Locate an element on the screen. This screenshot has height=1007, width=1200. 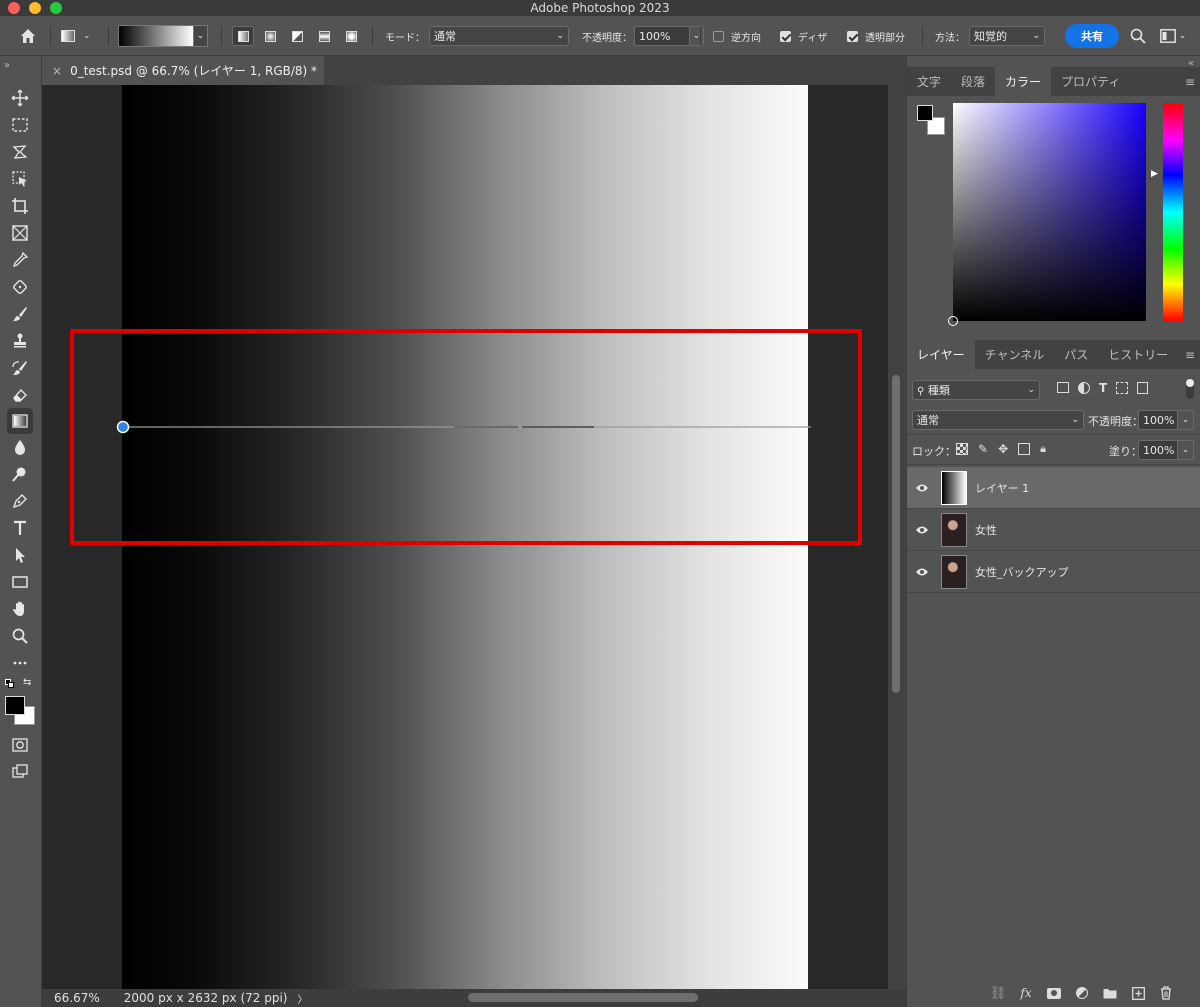
document-tab: × 0_test.psd @ 66.7% (レイヤー 1, RGB/8) * is located at coordinates (183, 70).